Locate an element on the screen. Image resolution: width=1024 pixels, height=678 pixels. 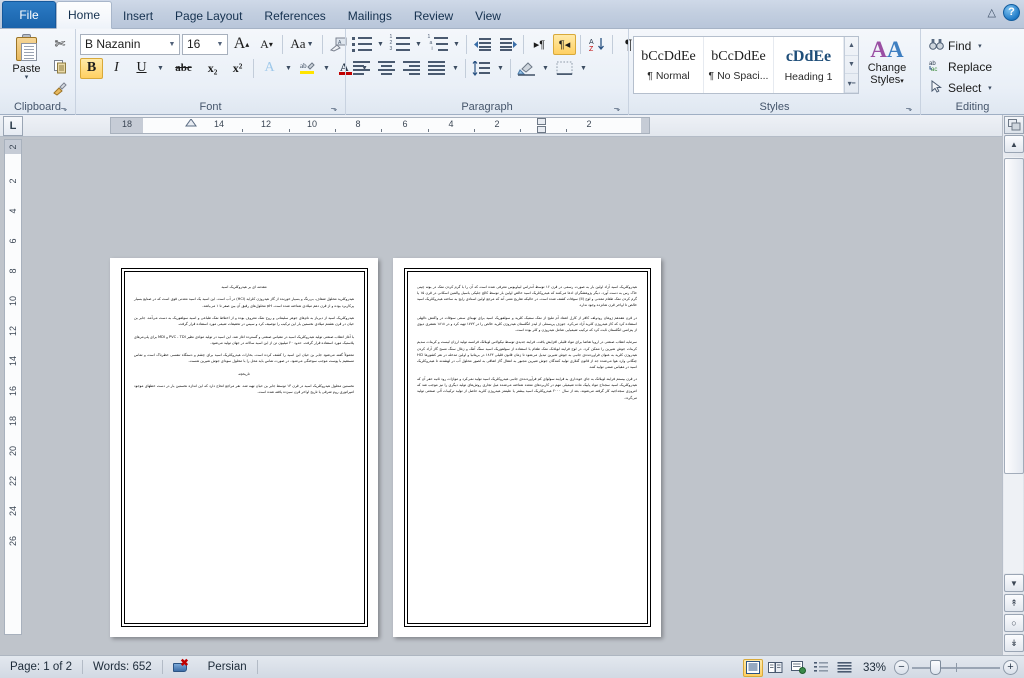
replace-button: ab ac Replace is located at coordinates (960, 66).